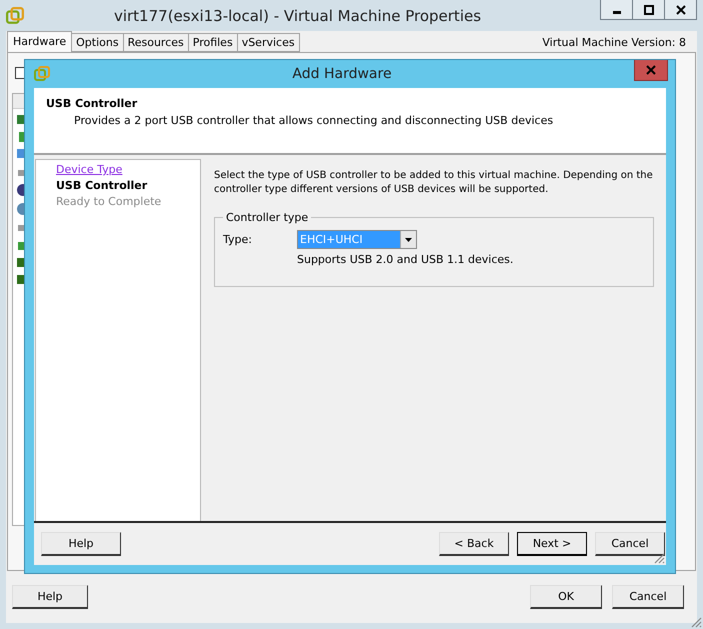  Describe the element at coordinates (155, 42) in the screenshot. I see `tab: Resources` at that location.